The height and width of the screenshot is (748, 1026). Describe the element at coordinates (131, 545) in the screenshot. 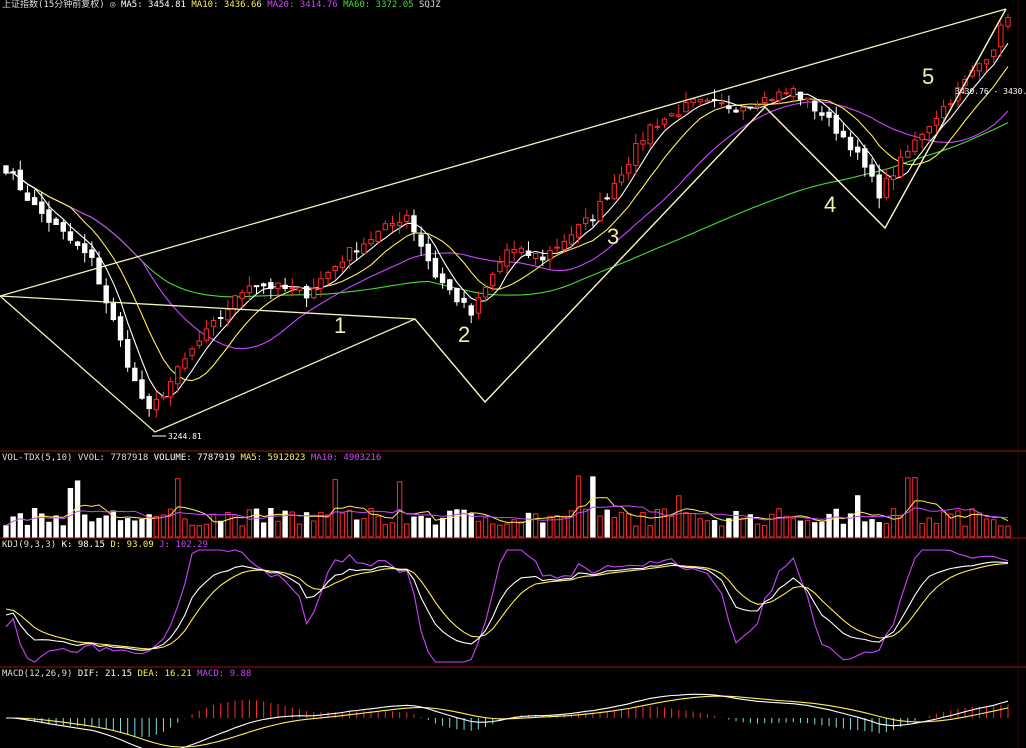

I see `kdj_panel-legend-item: D: 93.09` at that location.